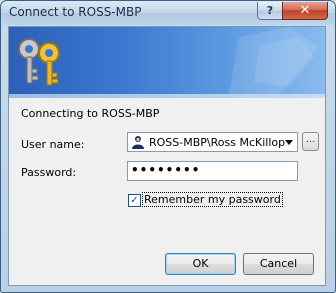 Image resolution: width=336 pixels, height=293 pixels. What do you see at coordinates (217, 142) in the screenshot?
I see `username-value: ROSS-MBP\Ross McKillop` at bounding box center [217, 142].